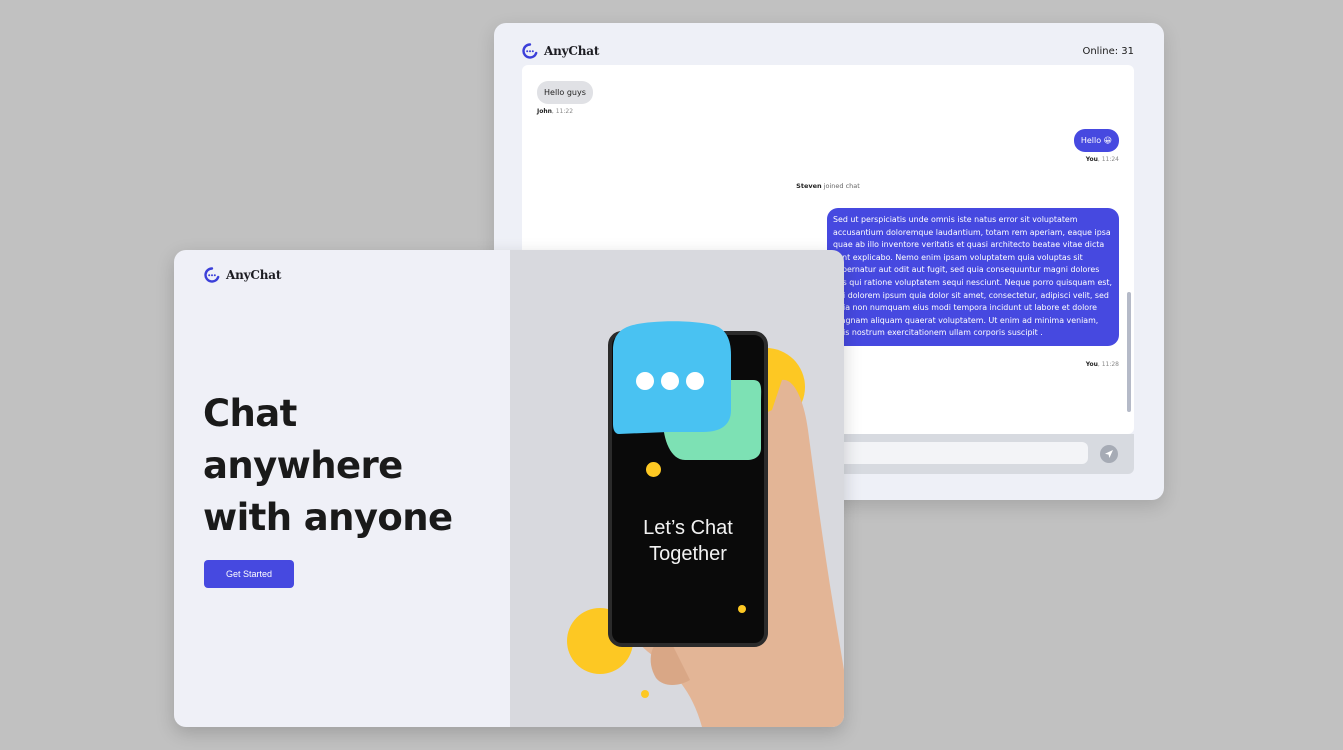 The image size is (1343, 750). What do you see at coordinates (688, 554) in the screenshot?
I see `phone-tagline-line: Together` at bounding box center [688, 554].